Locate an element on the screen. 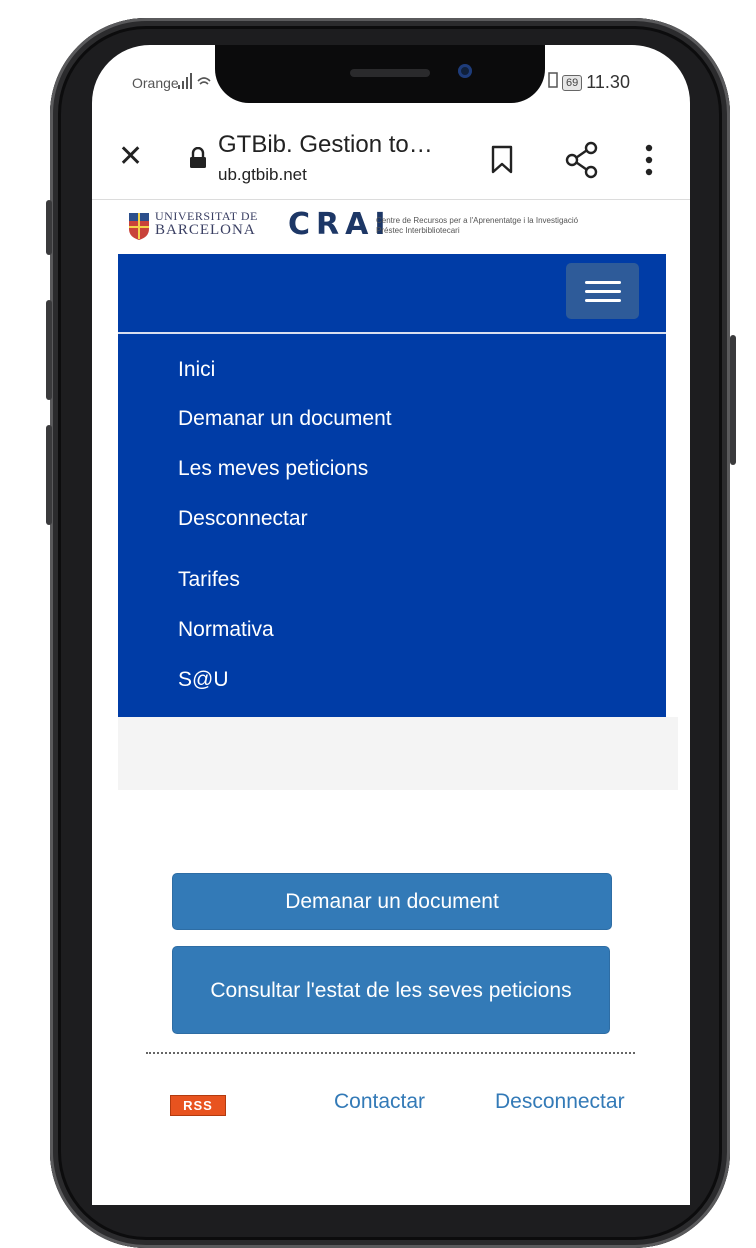  sim-icon is located at coordinates (553, 82).